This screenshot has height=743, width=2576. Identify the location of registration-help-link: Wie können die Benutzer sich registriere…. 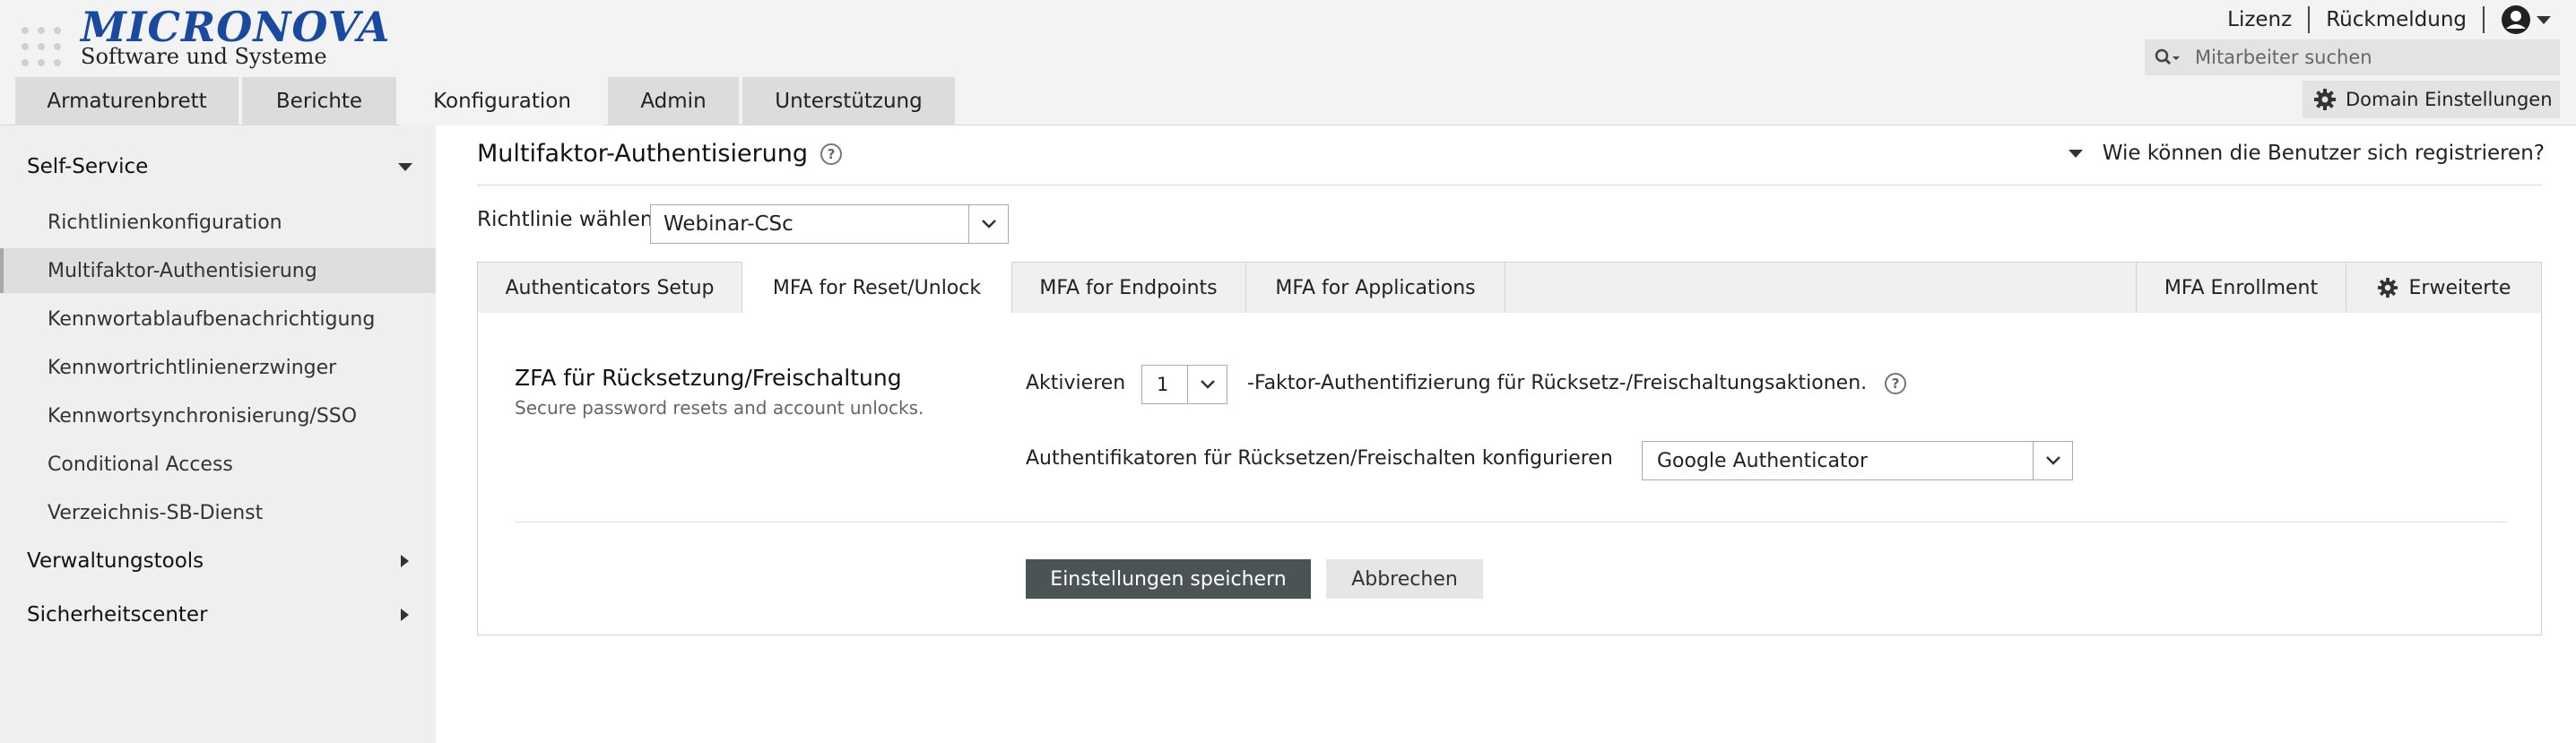
(2306, 153).